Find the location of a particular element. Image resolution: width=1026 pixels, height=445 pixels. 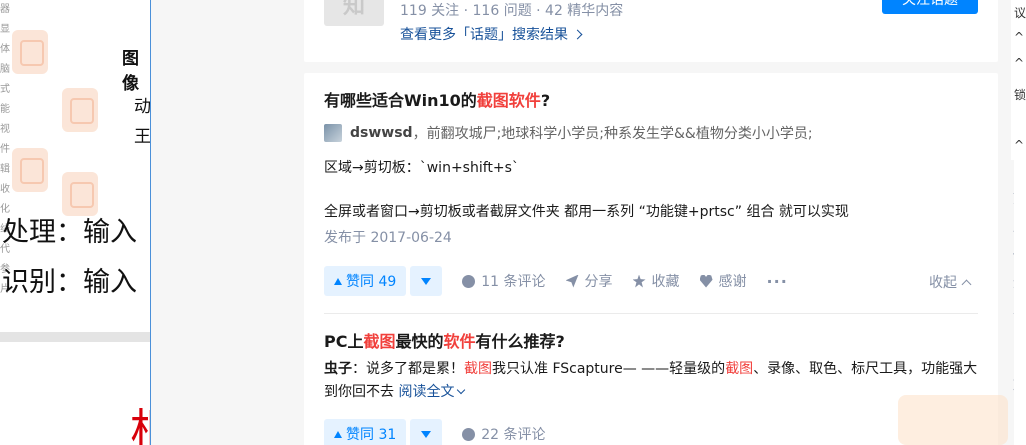

author-bio: ，前翻攻城尸;地球科学小学员;种系发生学&&植物分类小小学员; is located at coordinates (612, 134).